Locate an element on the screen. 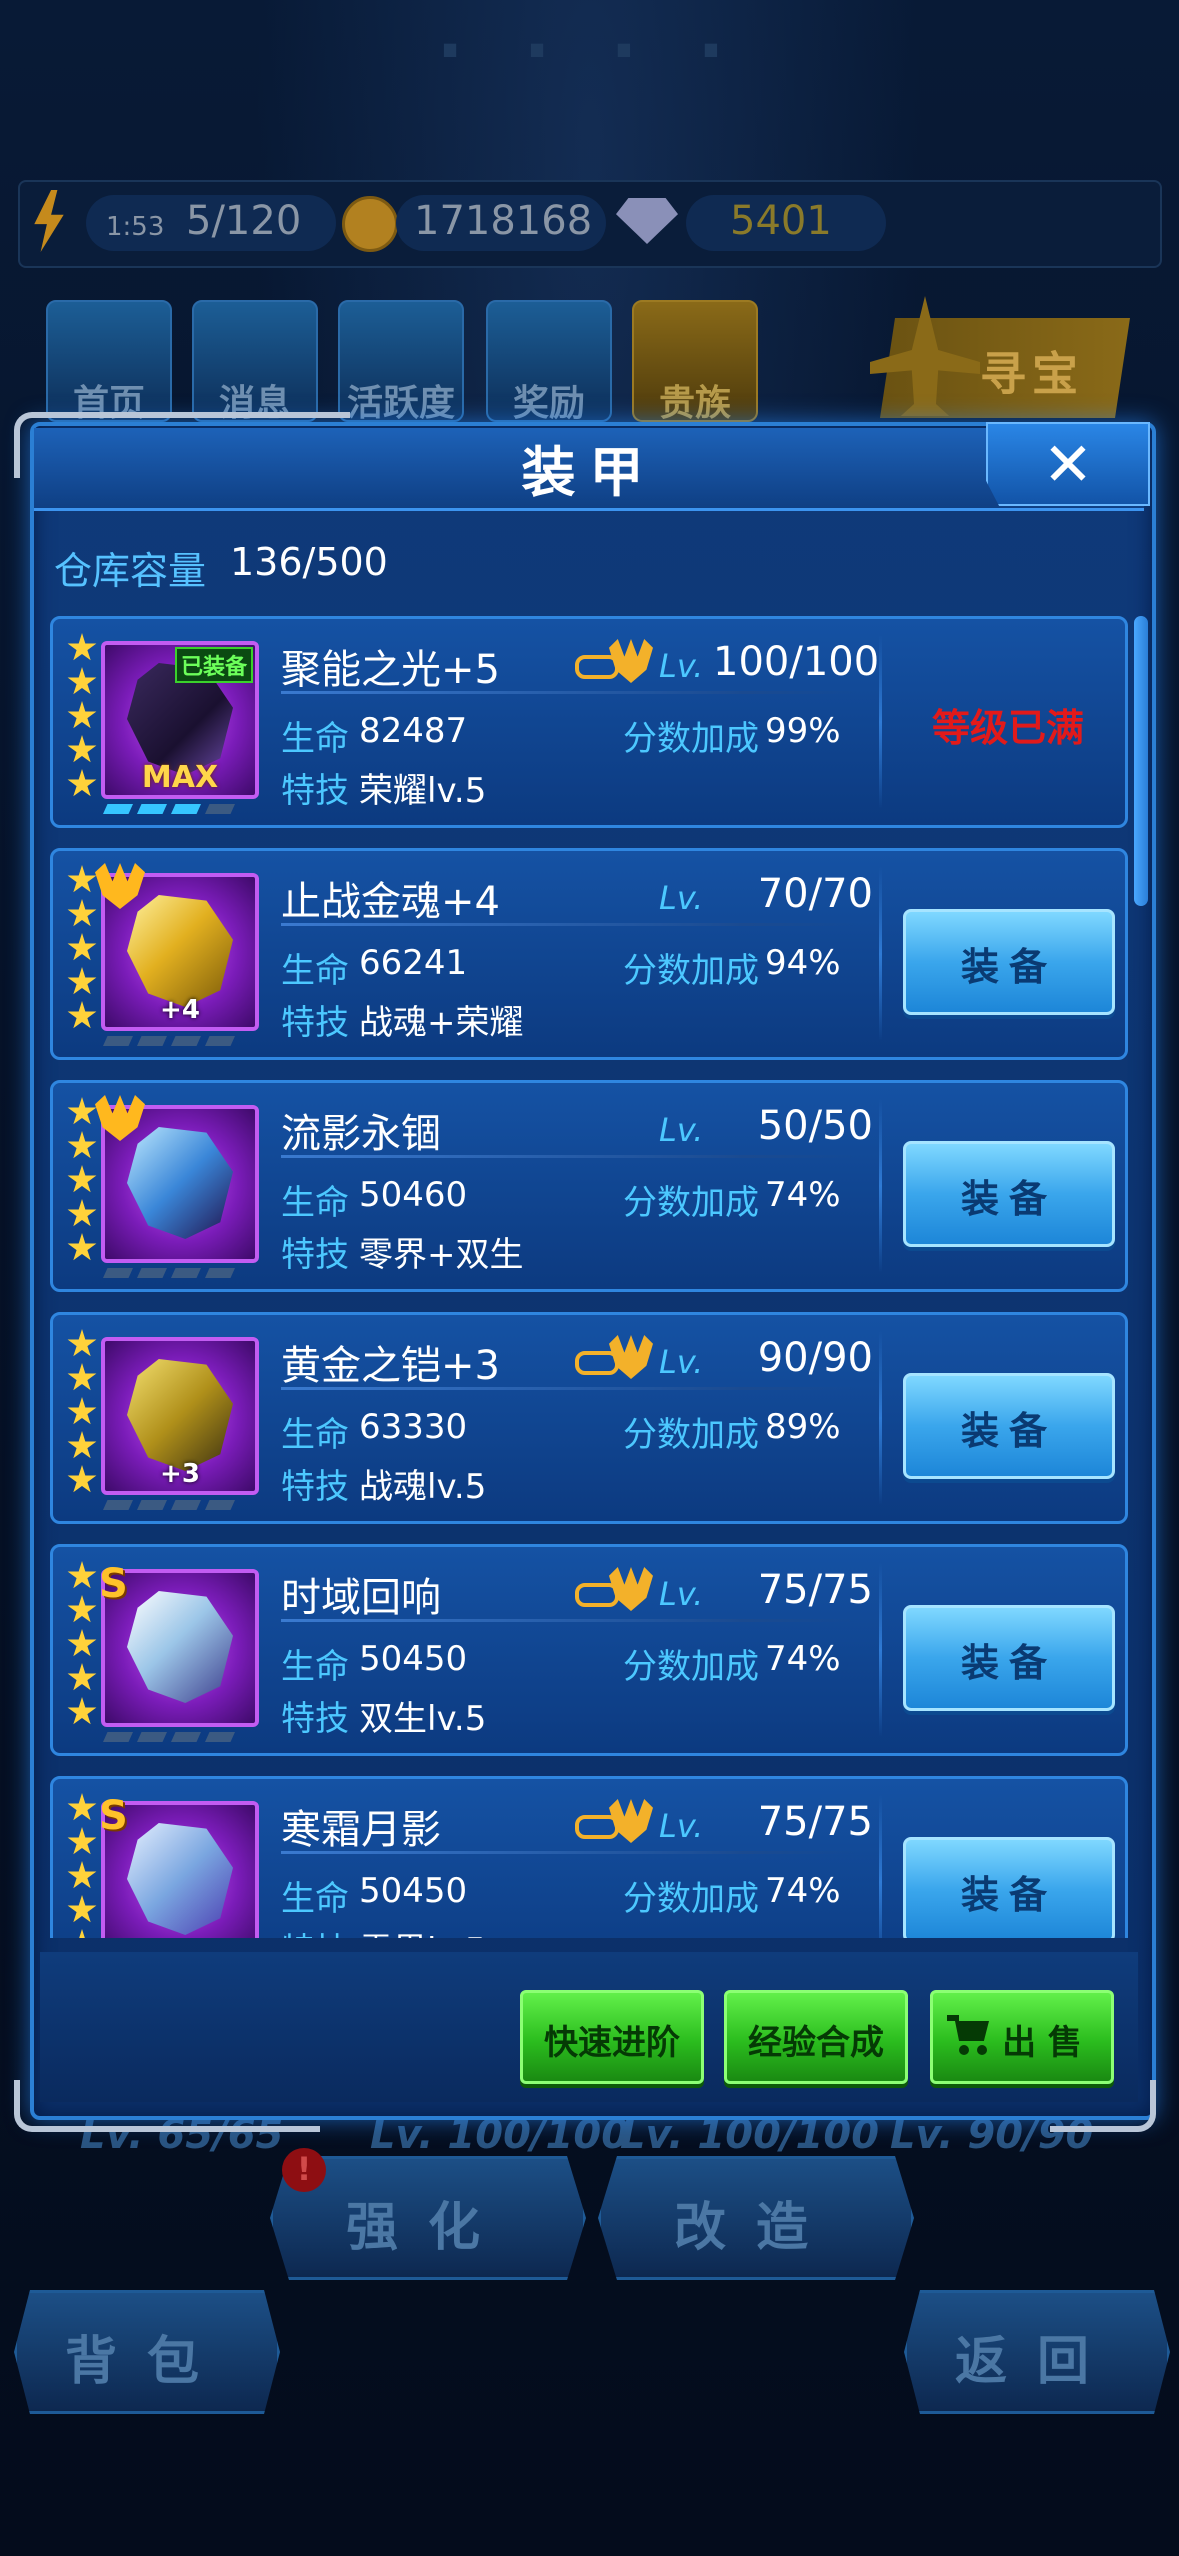  armor-item: S 寒霜月影 Lv. 75/75 生命50450 分数加成74% 特技零界lv.5 装备 is located at coordinates (589, 1857).